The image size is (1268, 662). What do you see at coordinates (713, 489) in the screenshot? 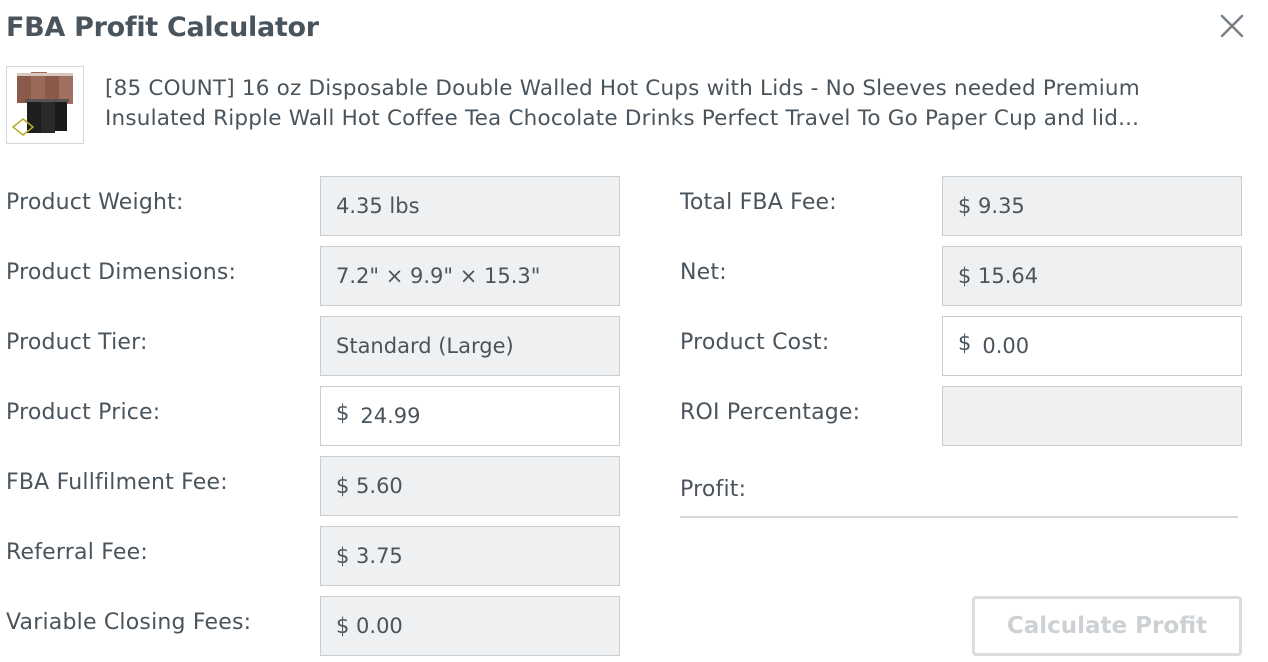
I see `profit-label: Profit:` at bounding box center [713, 489].